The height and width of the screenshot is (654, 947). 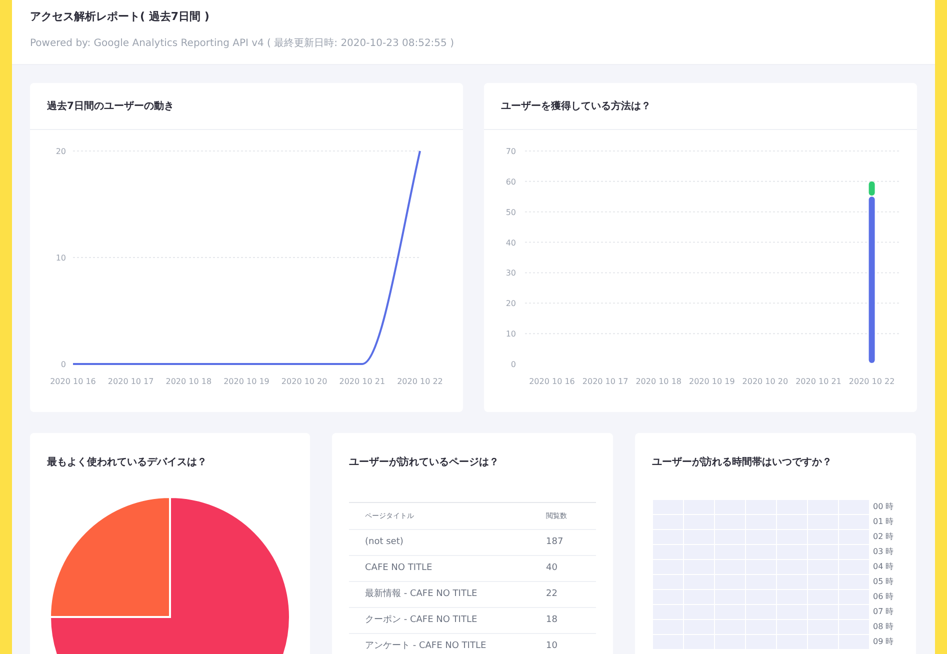 I want to click on hour-label: 08 時, so click(x=883, y=627).